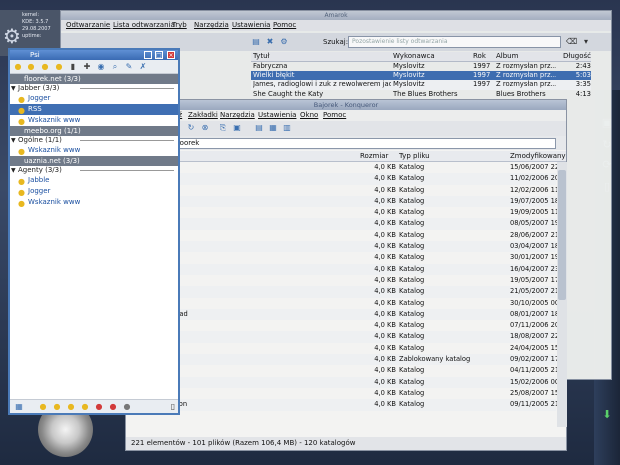 The width and height of the screenshot is (620, 465). Describe the element at coordinates (343, 348) in the screenshot. I see `file-row: 4,0 KBKatalog 24/04/2005 15:3` at that location.